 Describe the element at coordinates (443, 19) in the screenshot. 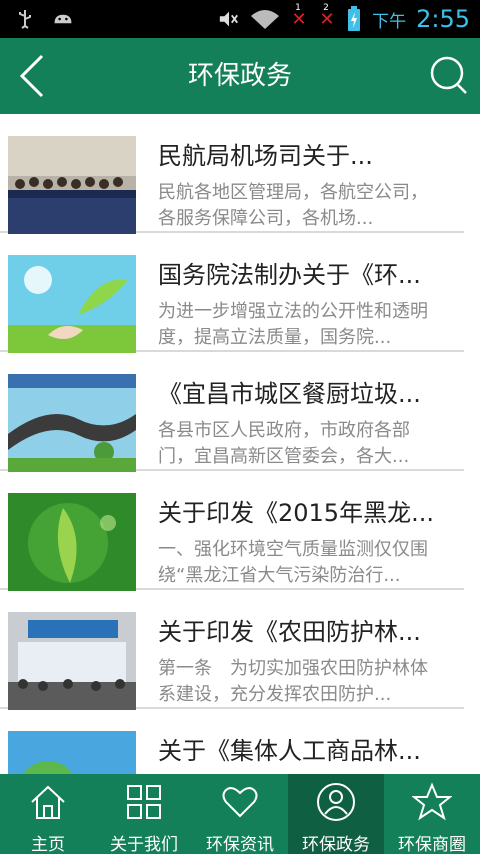

I see `clock-time: 2:55` at that location.